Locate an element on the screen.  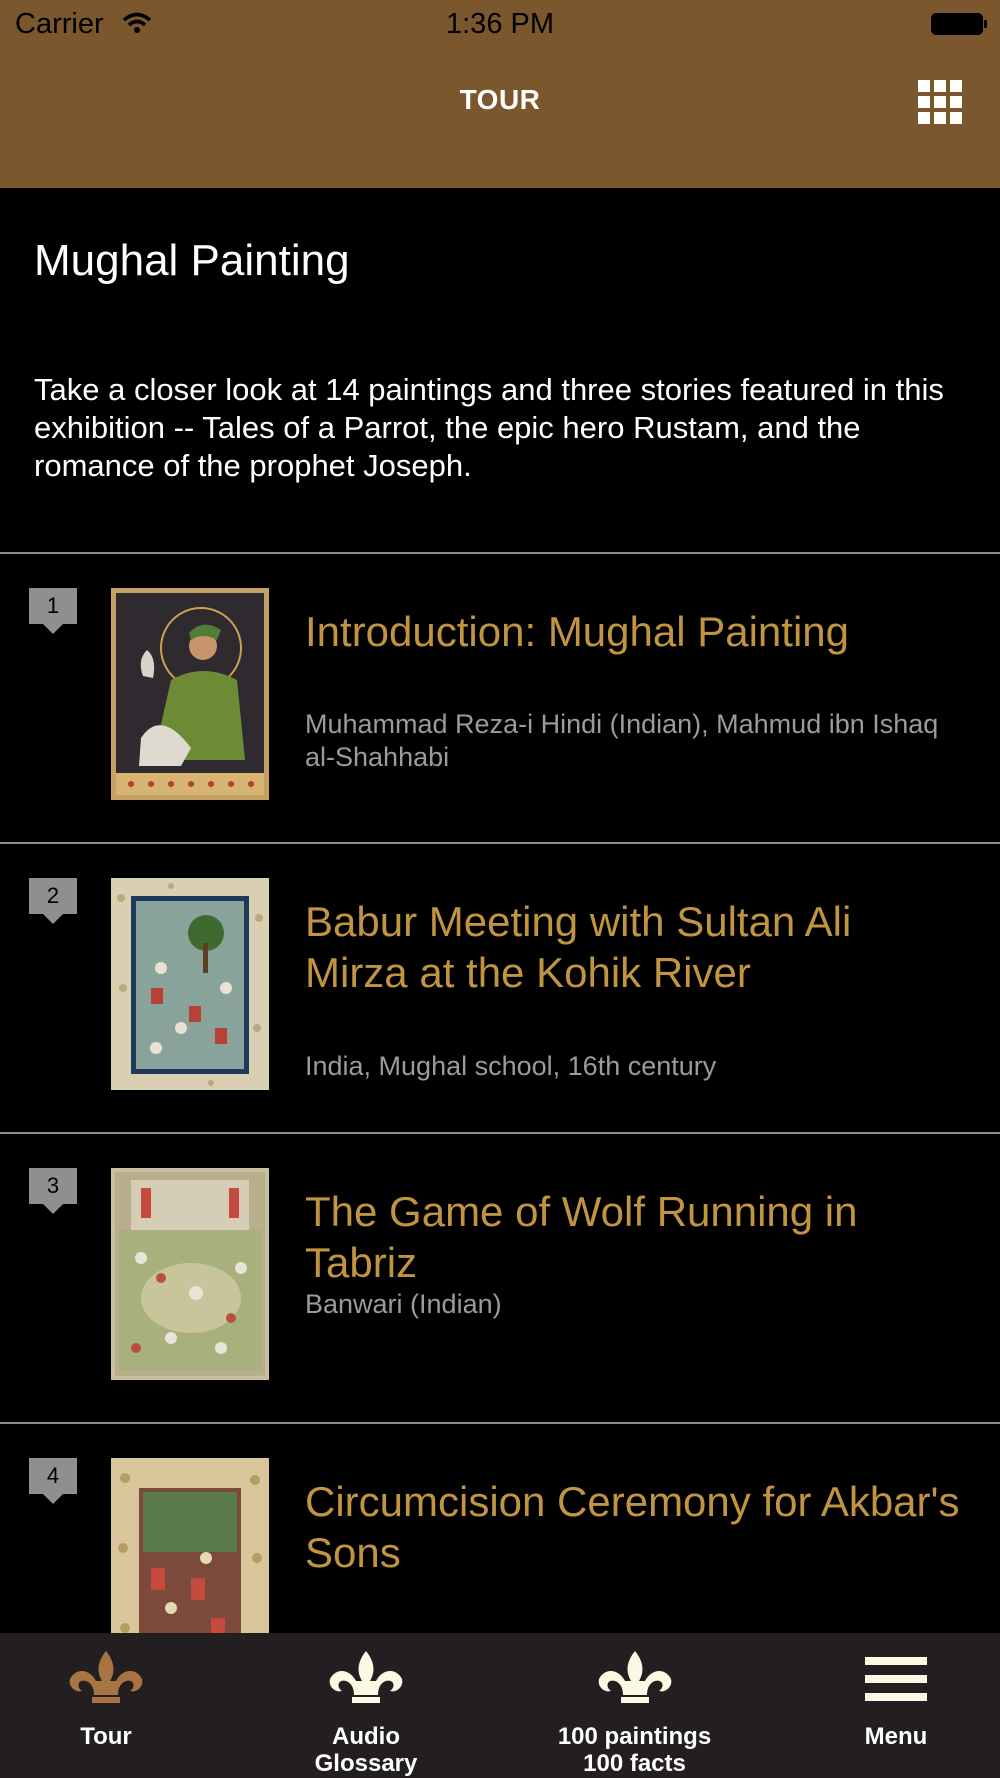
tab-label: Menu is located at coordinates (896, 1736).